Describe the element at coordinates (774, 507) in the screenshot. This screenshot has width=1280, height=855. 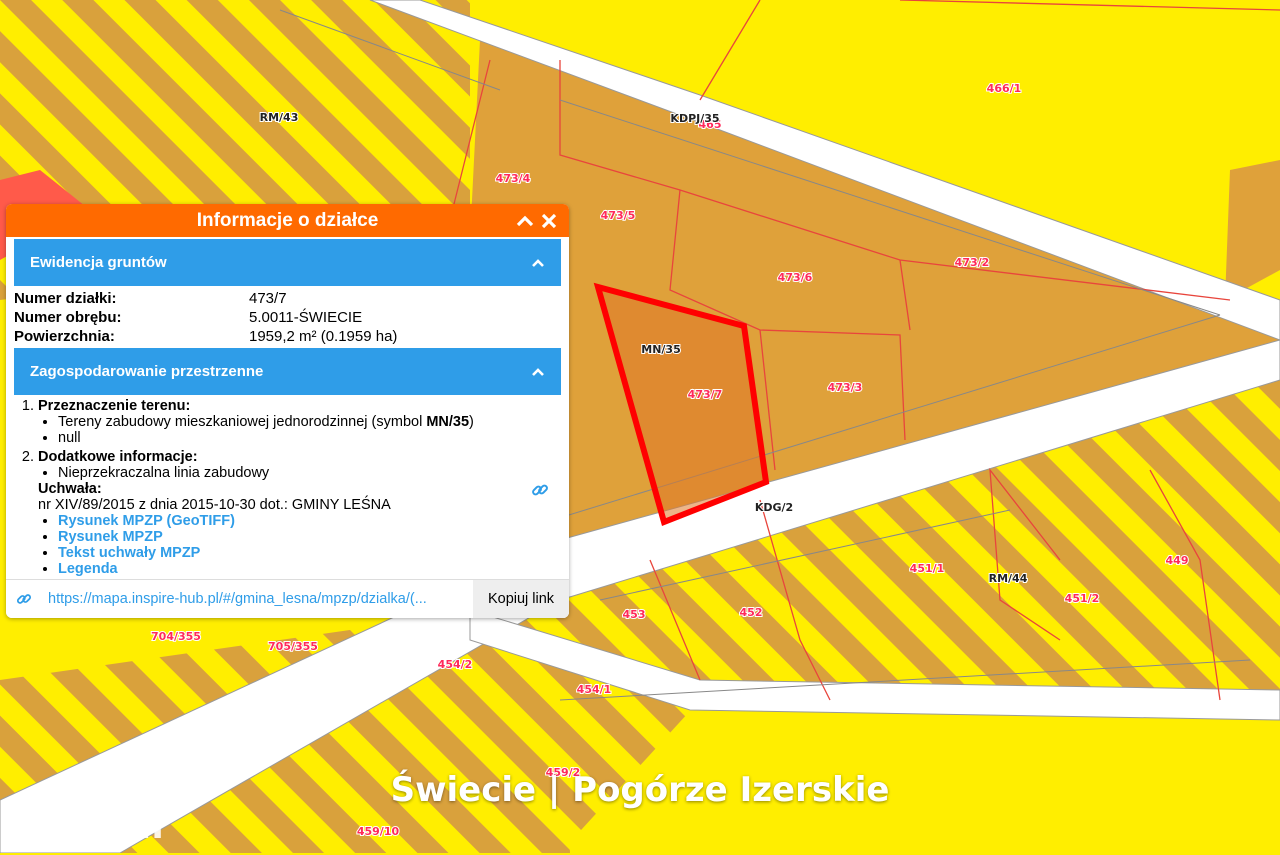
I see `zone-label: KDG/2` at that location.